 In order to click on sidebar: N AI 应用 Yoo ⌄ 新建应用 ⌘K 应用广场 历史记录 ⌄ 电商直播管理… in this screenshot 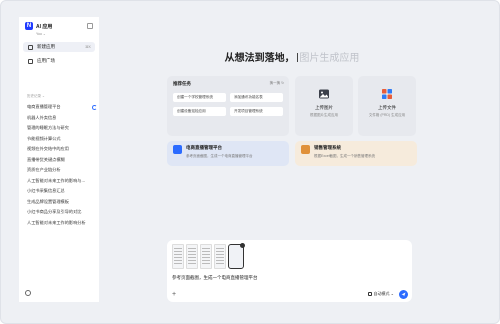, I will do `click(59, 159)`.